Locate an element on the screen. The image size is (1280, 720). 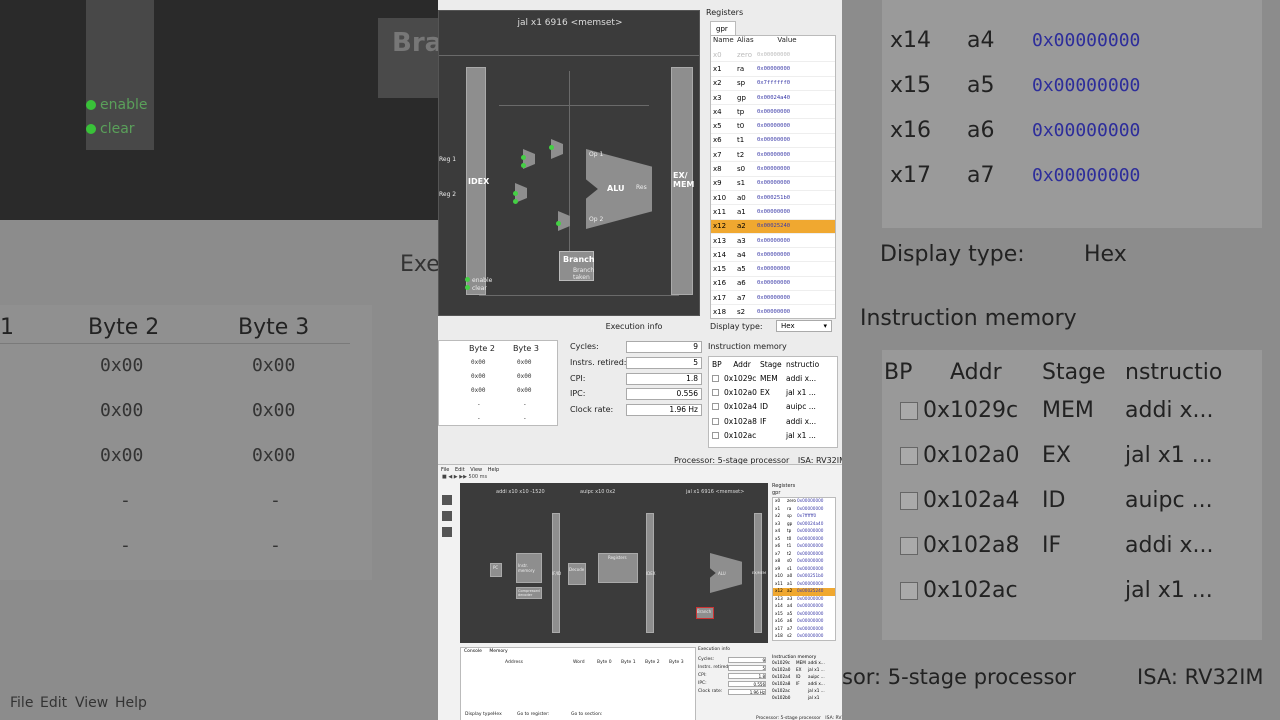
header-value: Value is located at coordinates (787, 42).